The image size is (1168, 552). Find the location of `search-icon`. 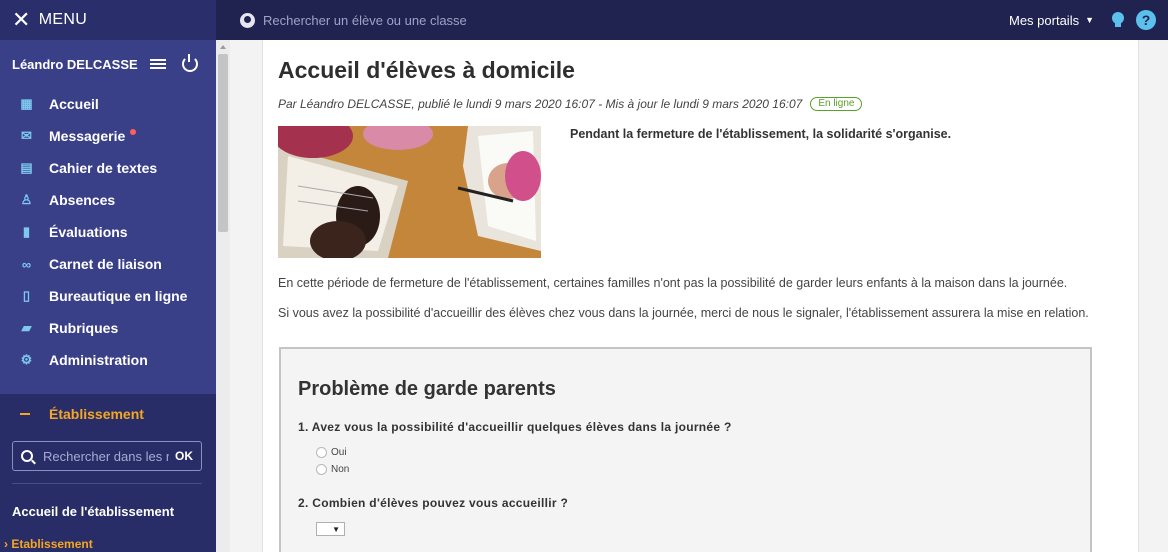

search-icon is located at coordinates (27, 456).